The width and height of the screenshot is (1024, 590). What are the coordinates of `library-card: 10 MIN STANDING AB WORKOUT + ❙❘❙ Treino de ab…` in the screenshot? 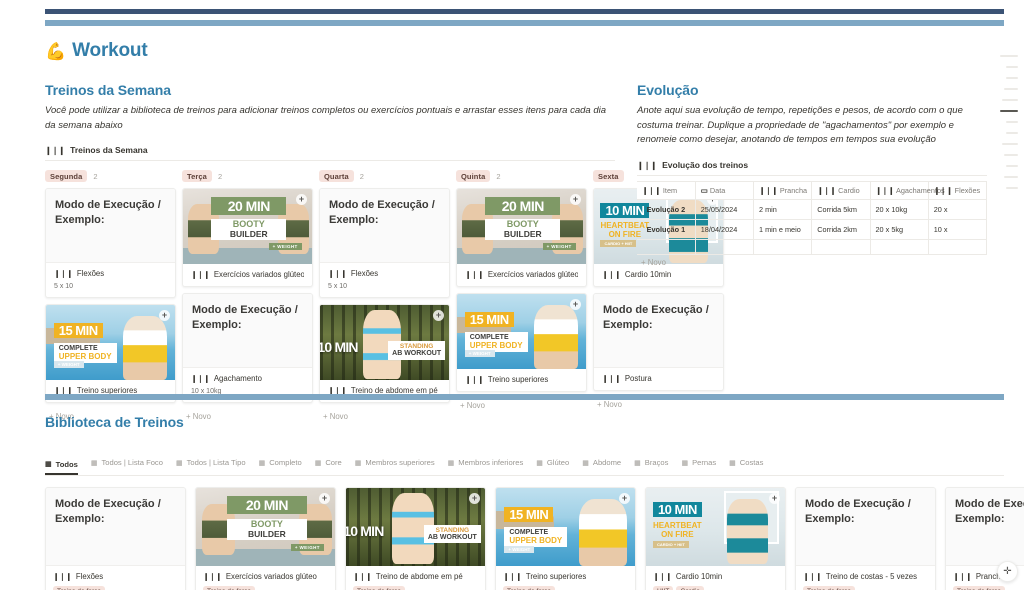 It's located at (415, 538).